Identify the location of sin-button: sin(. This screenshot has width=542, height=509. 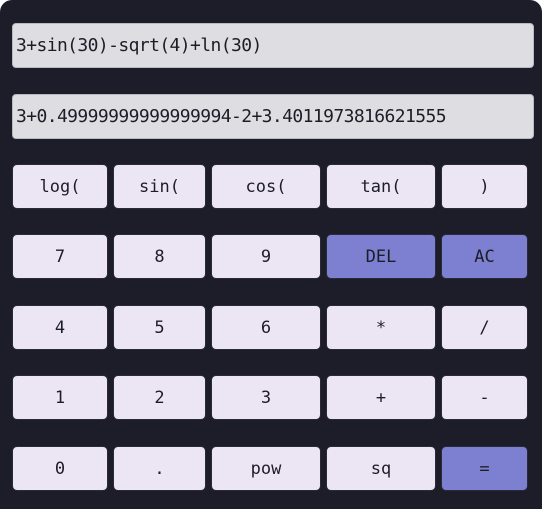
(159, 186).